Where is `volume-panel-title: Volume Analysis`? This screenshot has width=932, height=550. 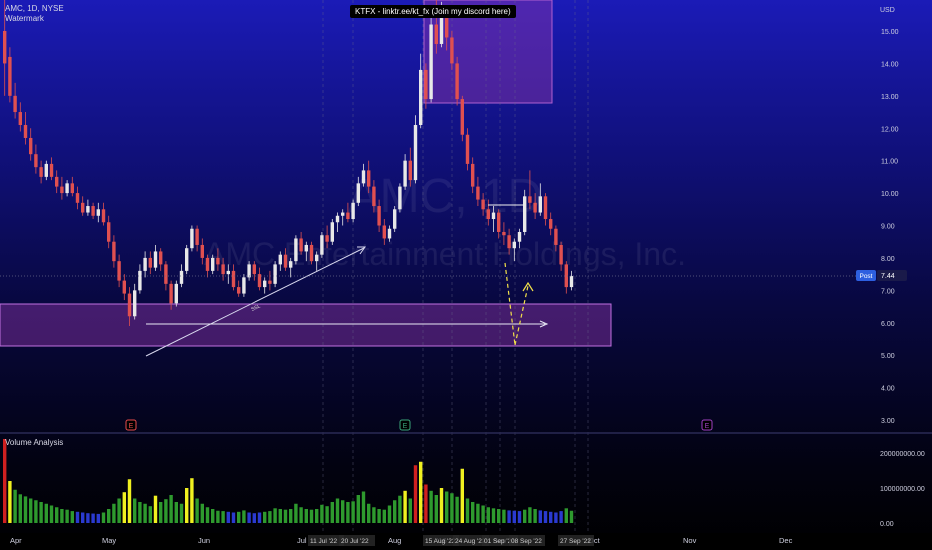 volume-panel-title: Volume Analysis is located at coordinates (34, 442).